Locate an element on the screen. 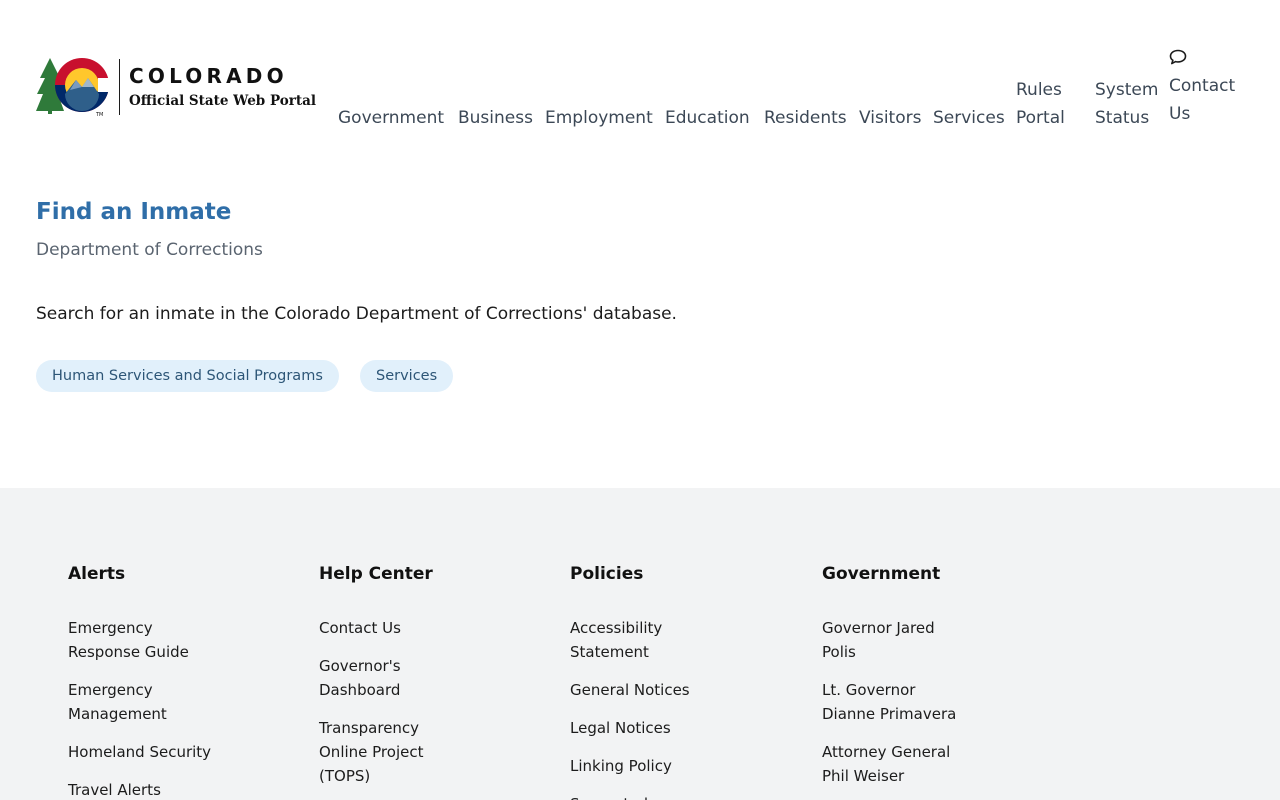 The image size is (1280, 800). nav-residents: Residents is located at coordinates (805, 118).